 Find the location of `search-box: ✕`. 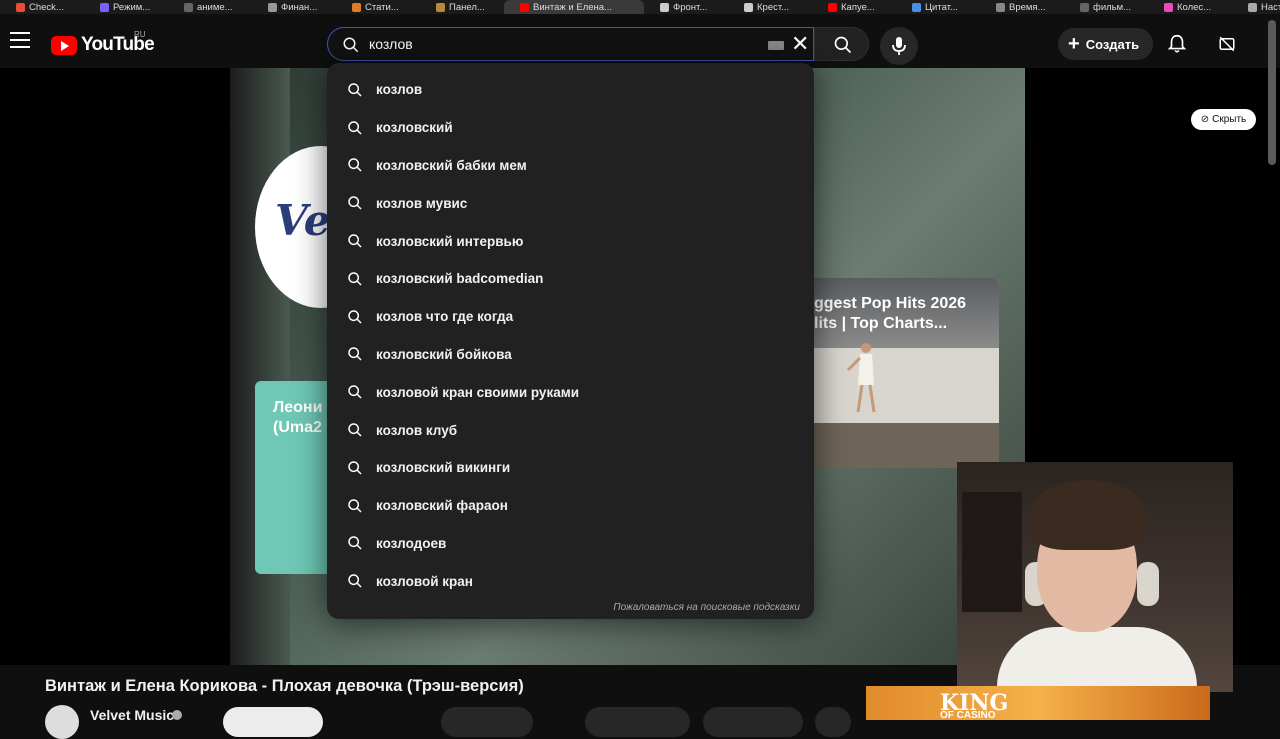

search-box: ✕ is located at coordinates (570, 44).